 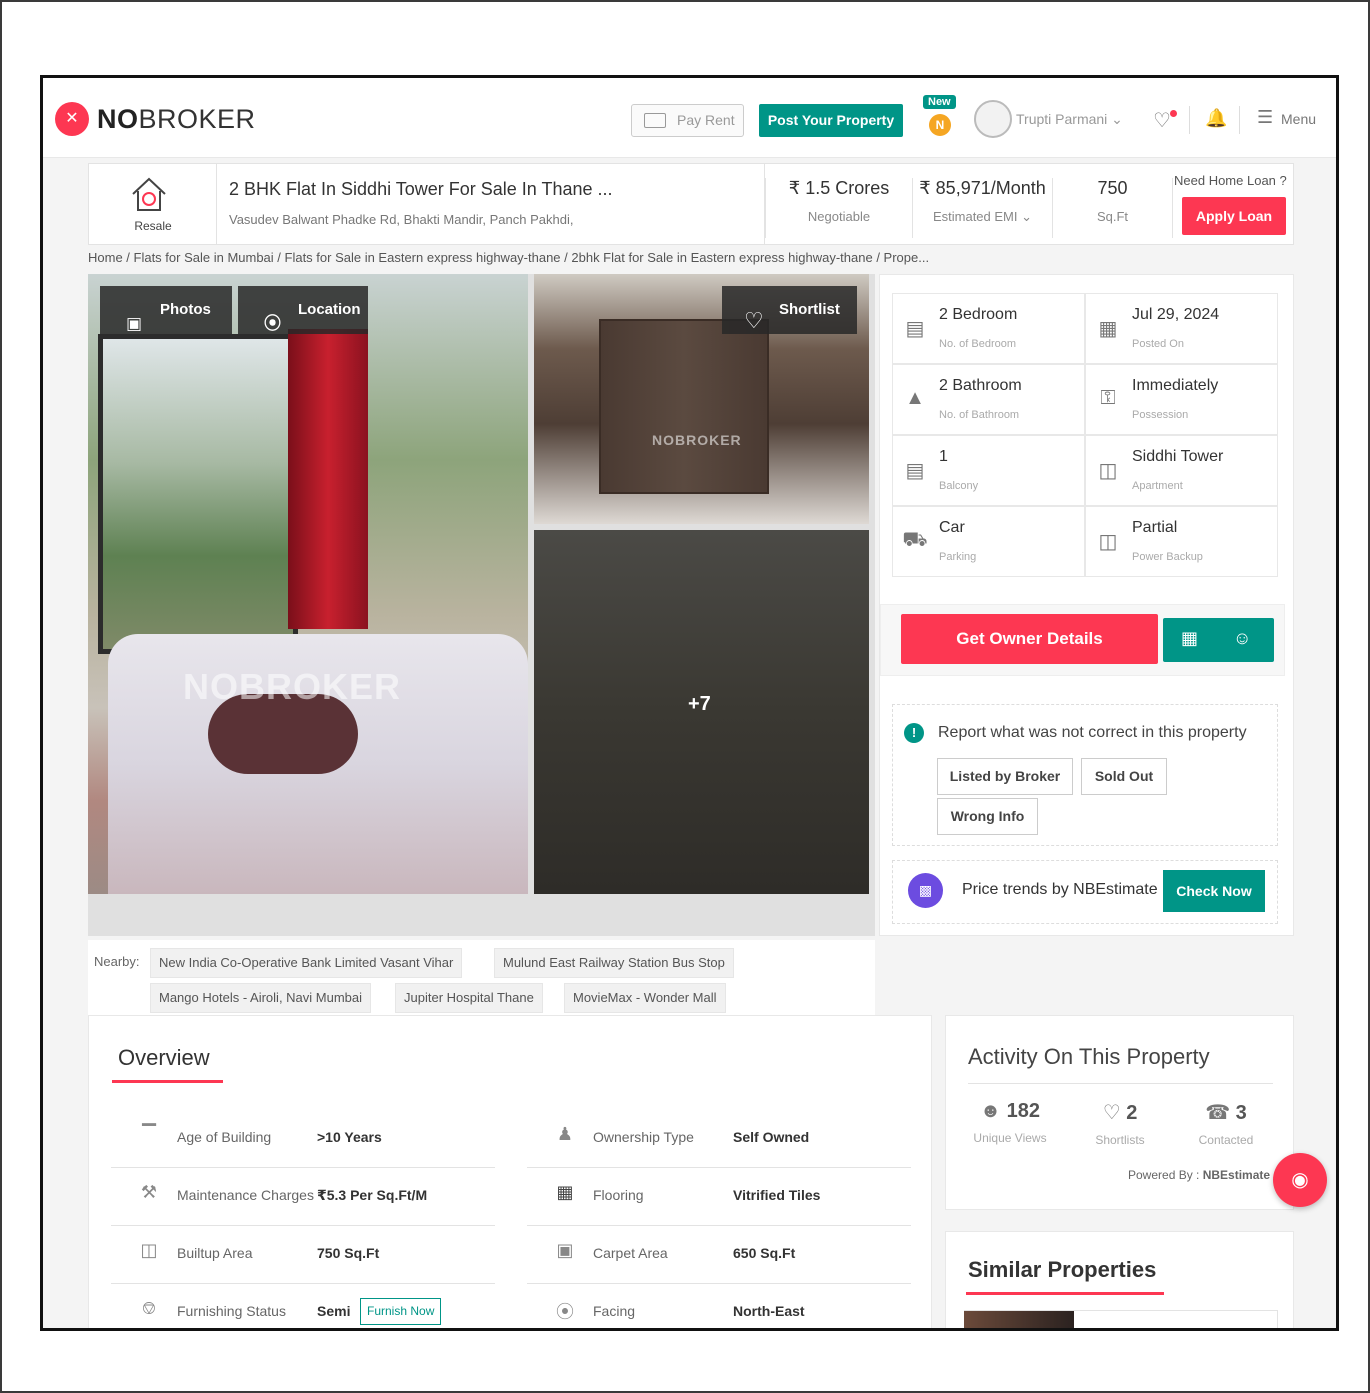 What do you see at coordinates (1218, 640) in the screenshot?
I see `owner-action-group: ▦ ☺` at bounding box center [1218, 640].